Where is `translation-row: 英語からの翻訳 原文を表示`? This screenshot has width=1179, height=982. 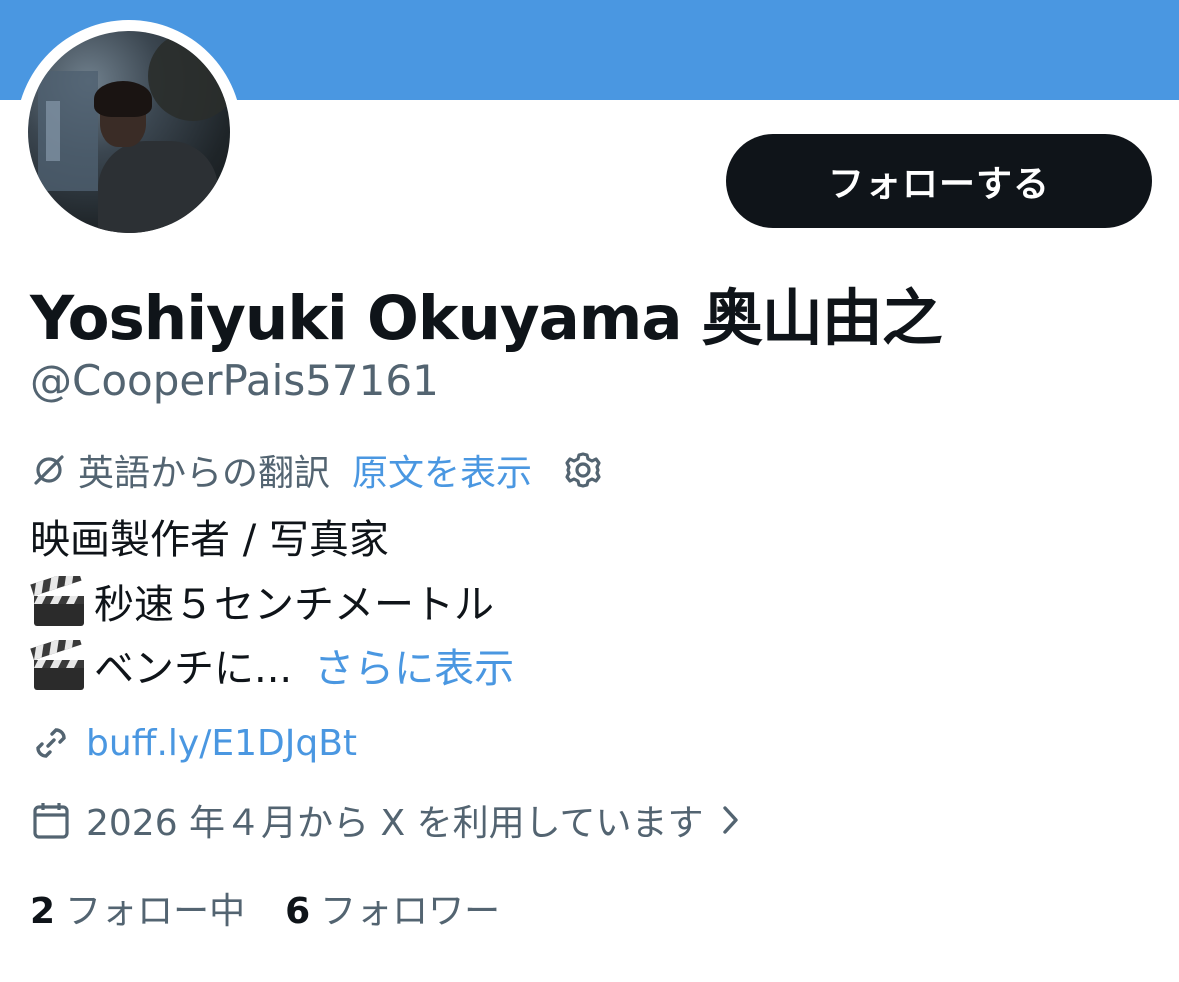
translation-row: 英語からの翻訳 原文を表示 is located at coordinates (317, 470).